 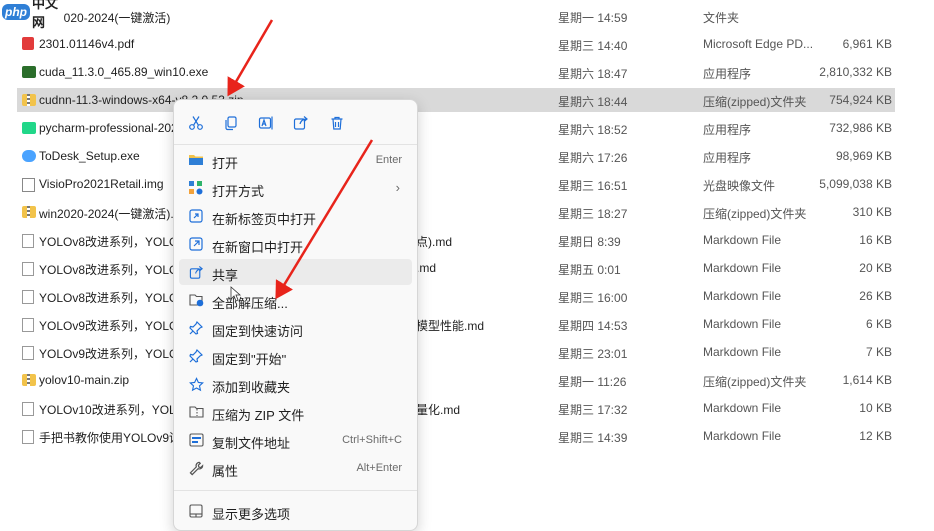 I want to click on menu-item-label: 固定到快速访问, so click(x=258, y=331).